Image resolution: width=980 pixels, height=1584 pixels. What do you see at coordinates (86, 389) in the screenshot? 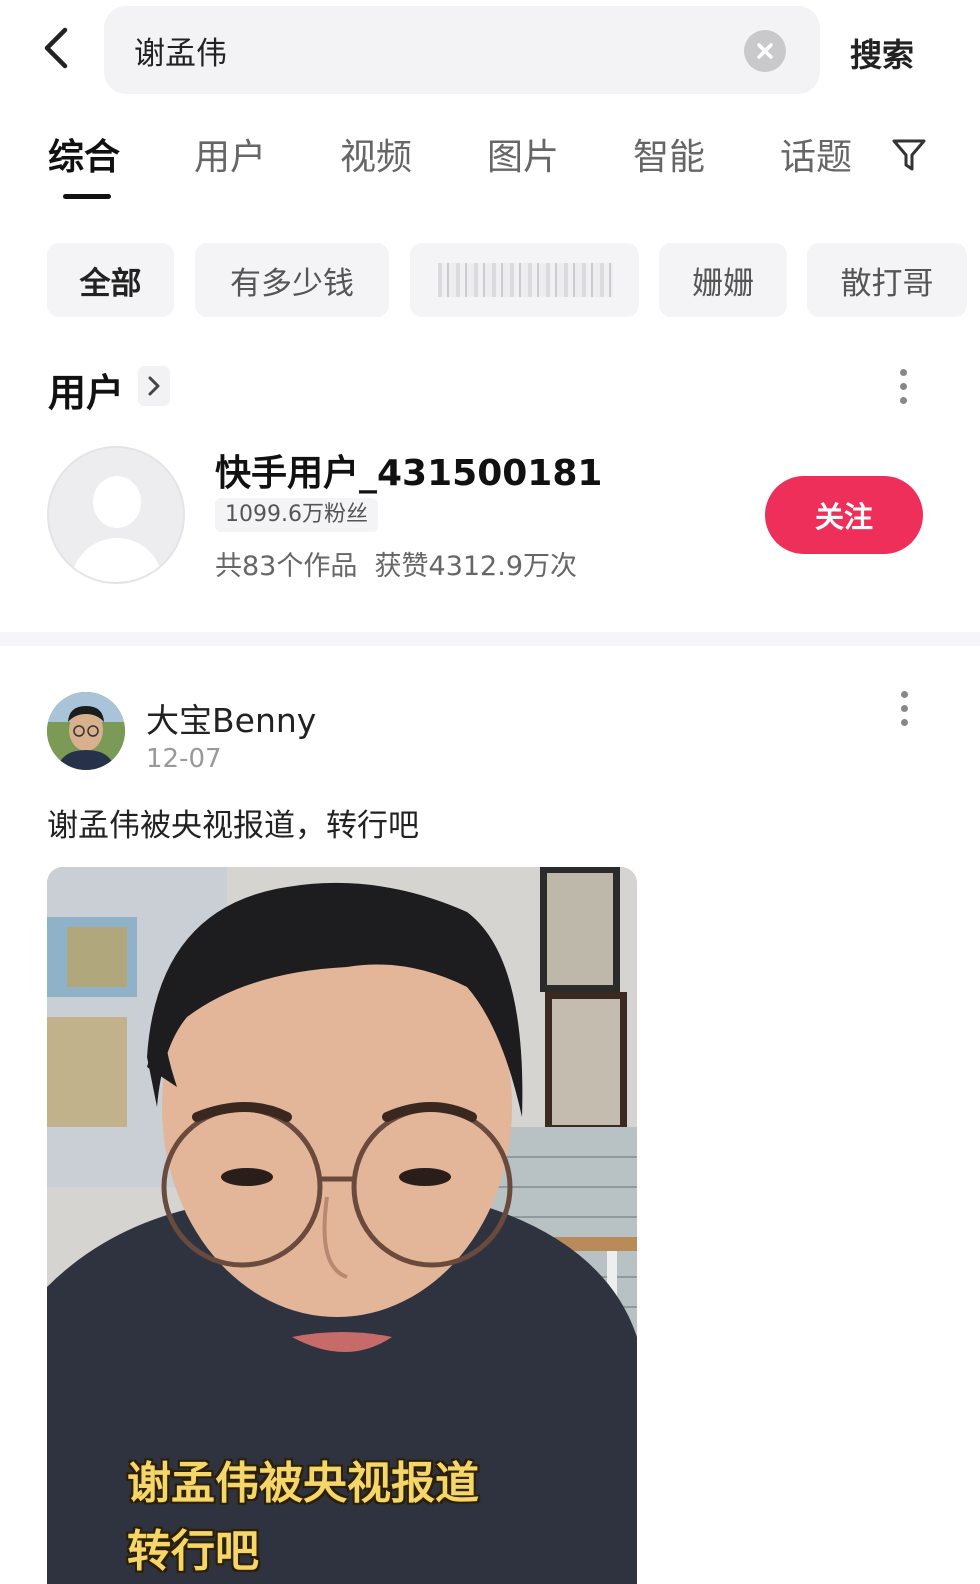
I see `user-section-title: 用户` at bounding box center [86, 389].